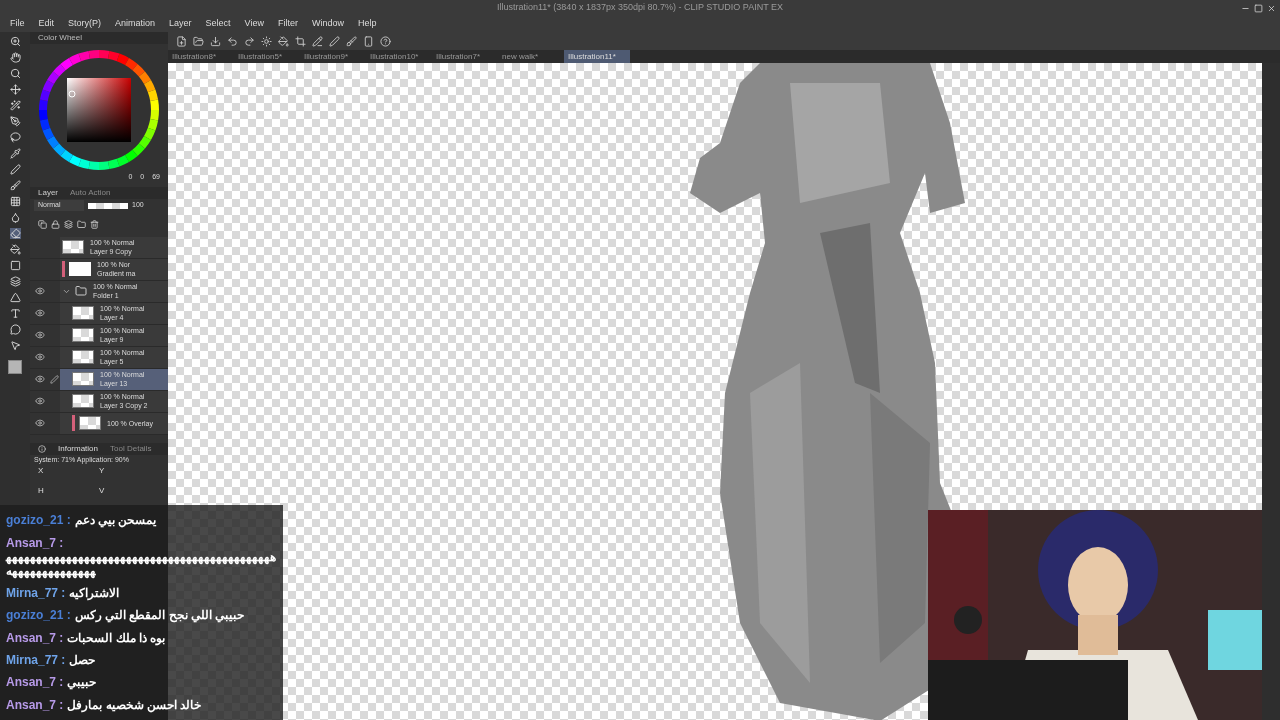 Image resolution: width=1280 pixels, height=720 pixels. Describe the element at coordinates (46, 24) in the screenshot. I see `menu-item: Edit` at that location.